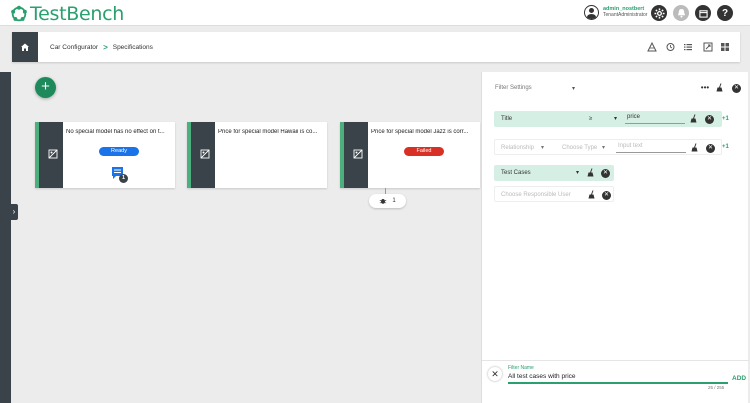  I want to click on home-icon, so click(25, 47).